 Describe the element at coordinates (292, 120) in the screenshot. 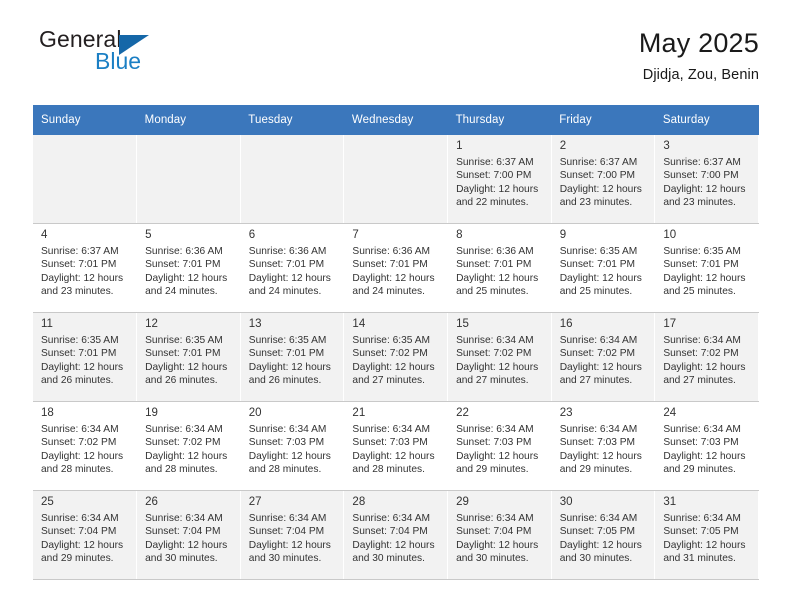

I see `weekday-header-tuesday: Tuesday` at that location.